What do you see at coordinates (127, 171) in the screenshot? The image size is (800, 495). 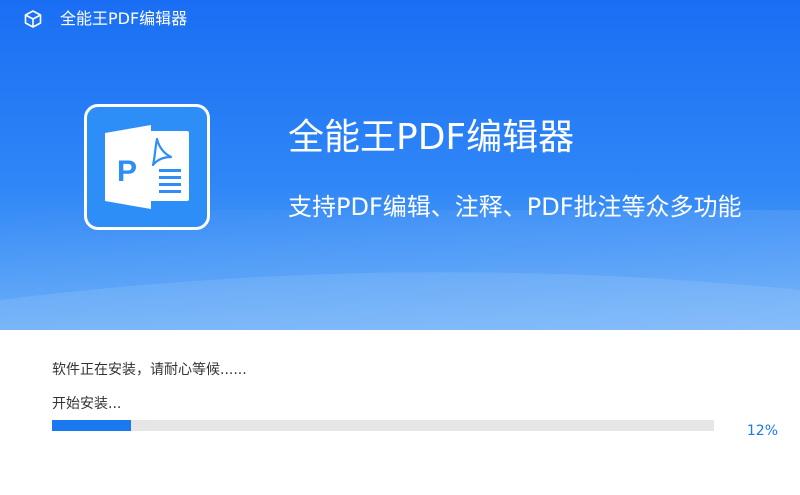 I see `svg-text: P` at bounding box center [127, 171].